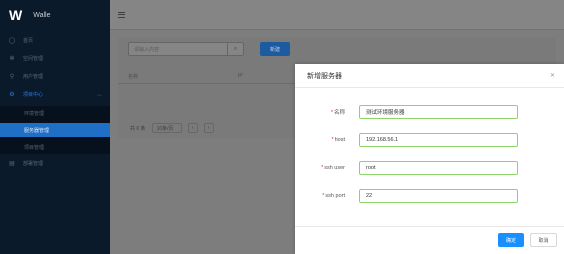 The width and height of the screenshot is (564, 254). I want to click on cancel-button: 取消, so click(543, 240).